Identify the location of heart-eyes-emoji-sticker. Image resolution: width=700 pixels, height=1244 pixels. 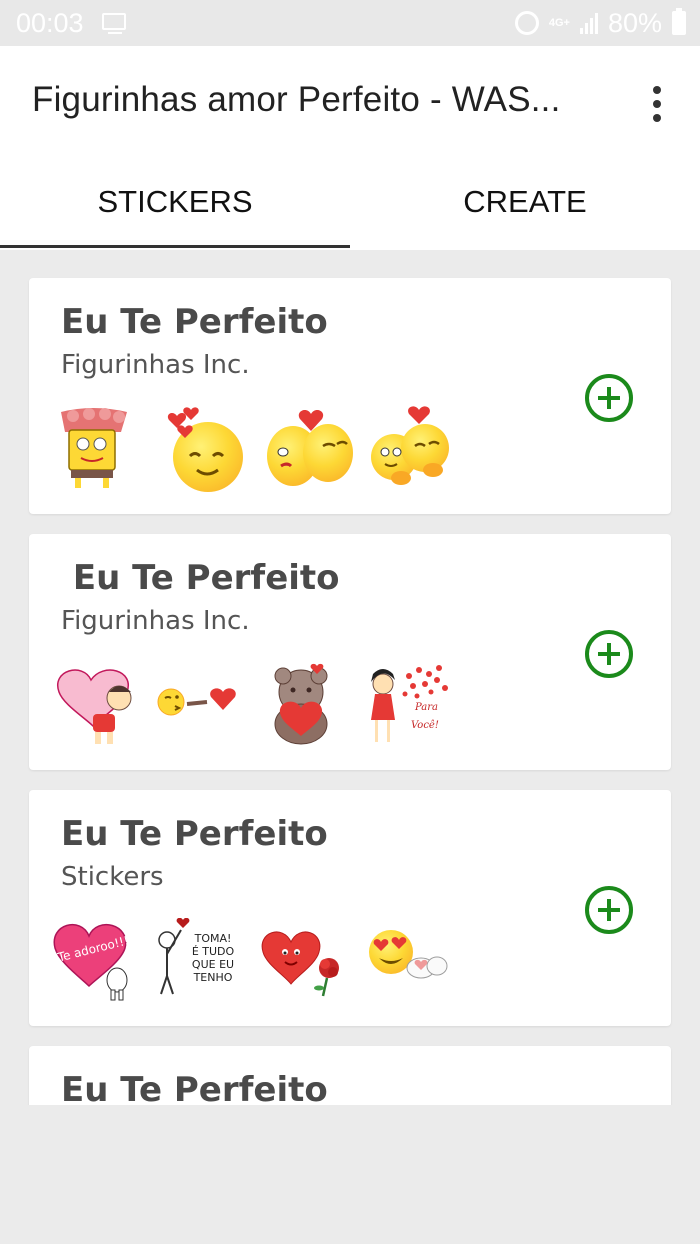
(406, 958).